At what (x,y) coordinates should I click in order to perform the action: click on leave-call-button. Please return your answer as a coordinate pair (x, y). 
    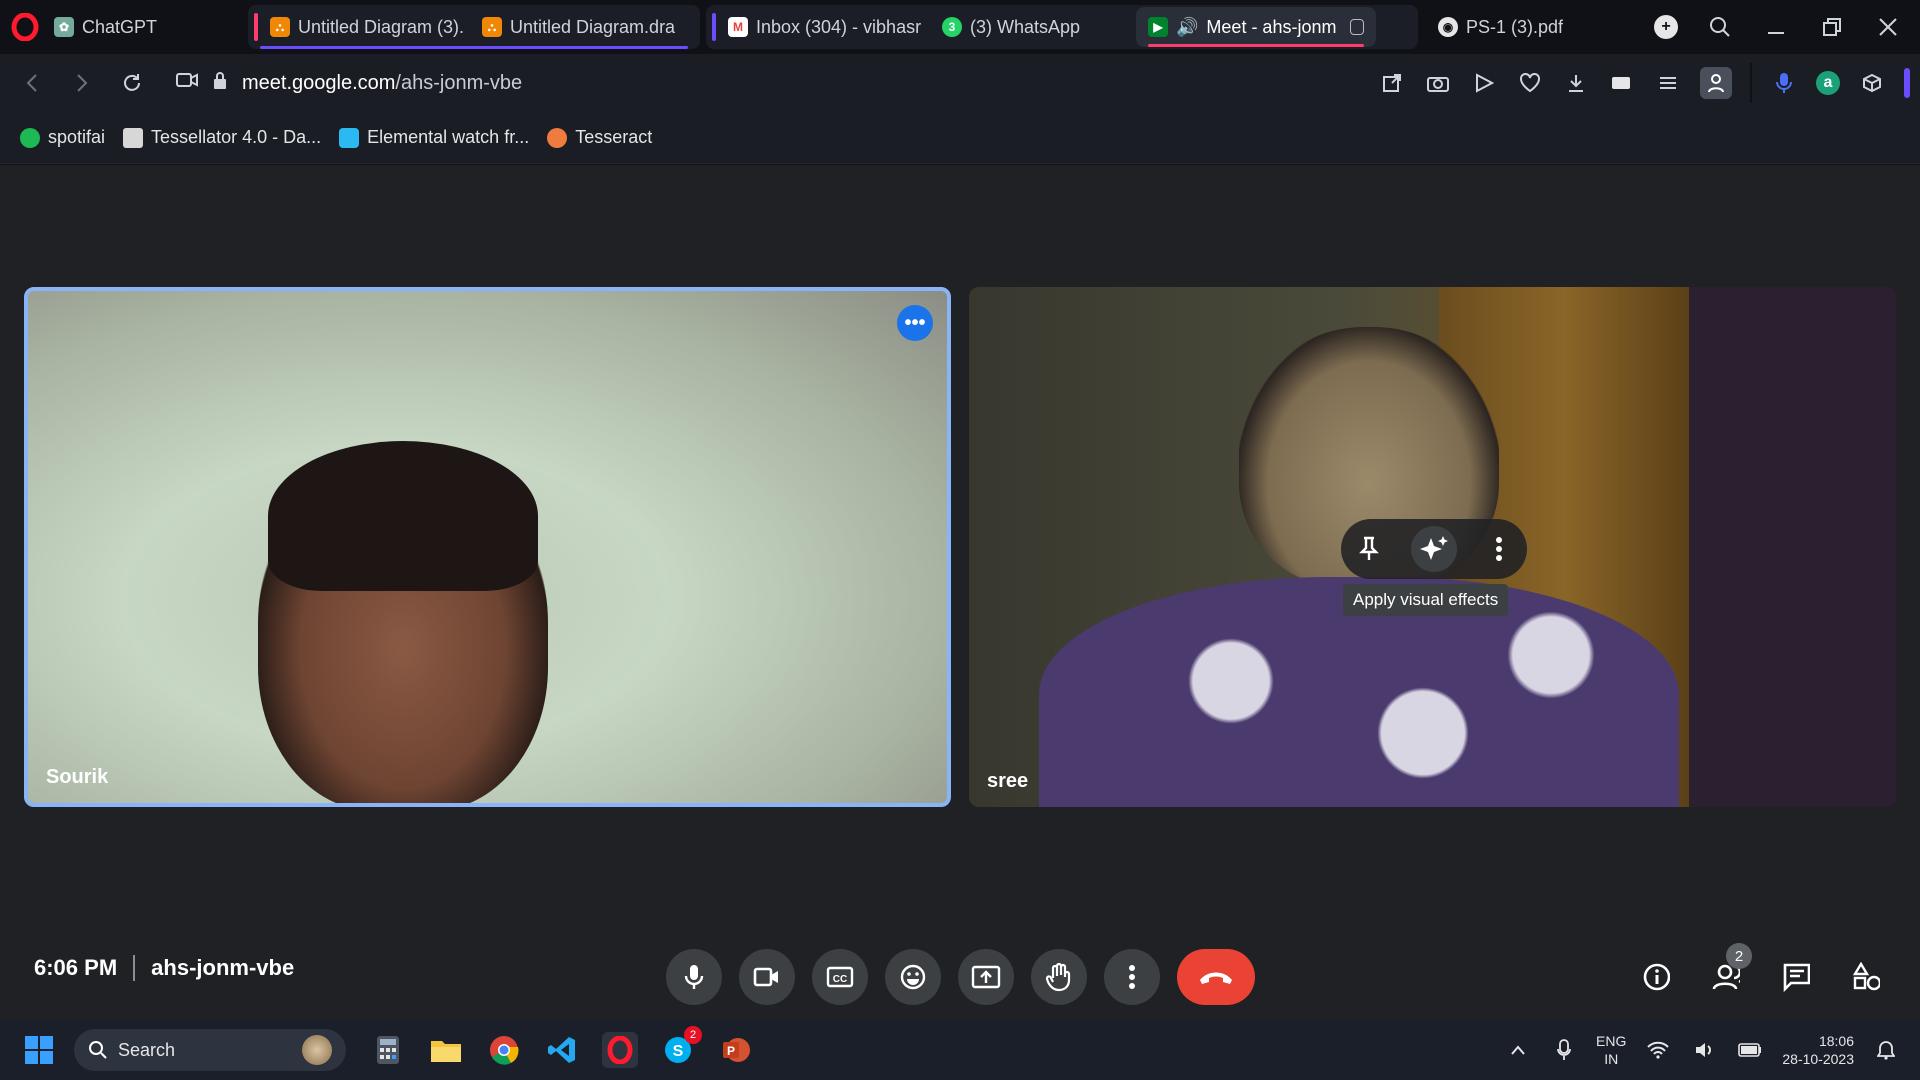
    Looking at the image, I should click on (1216, 977).